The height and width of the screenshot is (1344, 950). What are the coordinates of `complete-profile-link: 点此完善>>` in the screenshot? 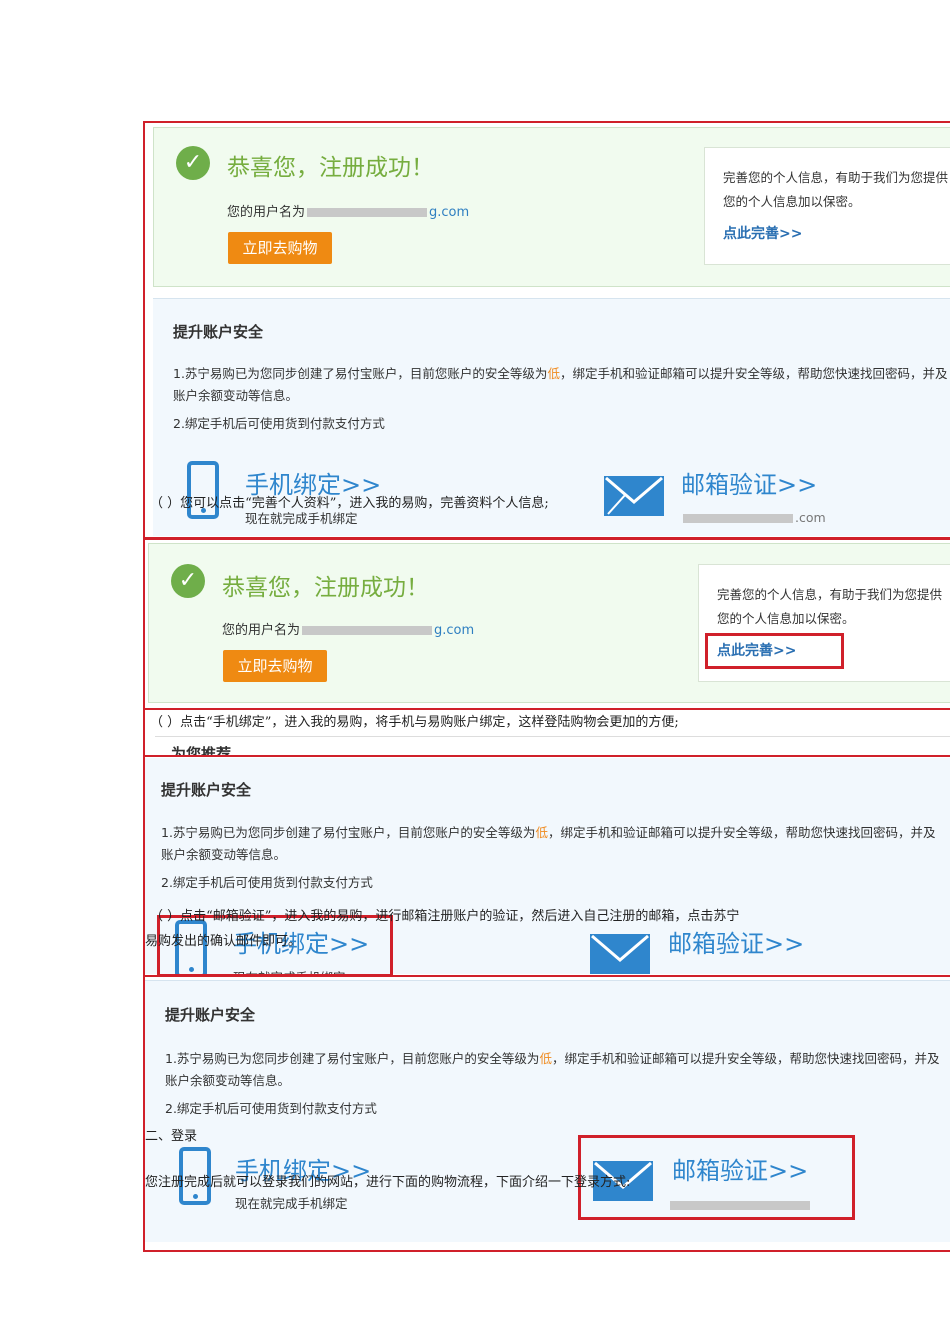 It's located at (834, 234).